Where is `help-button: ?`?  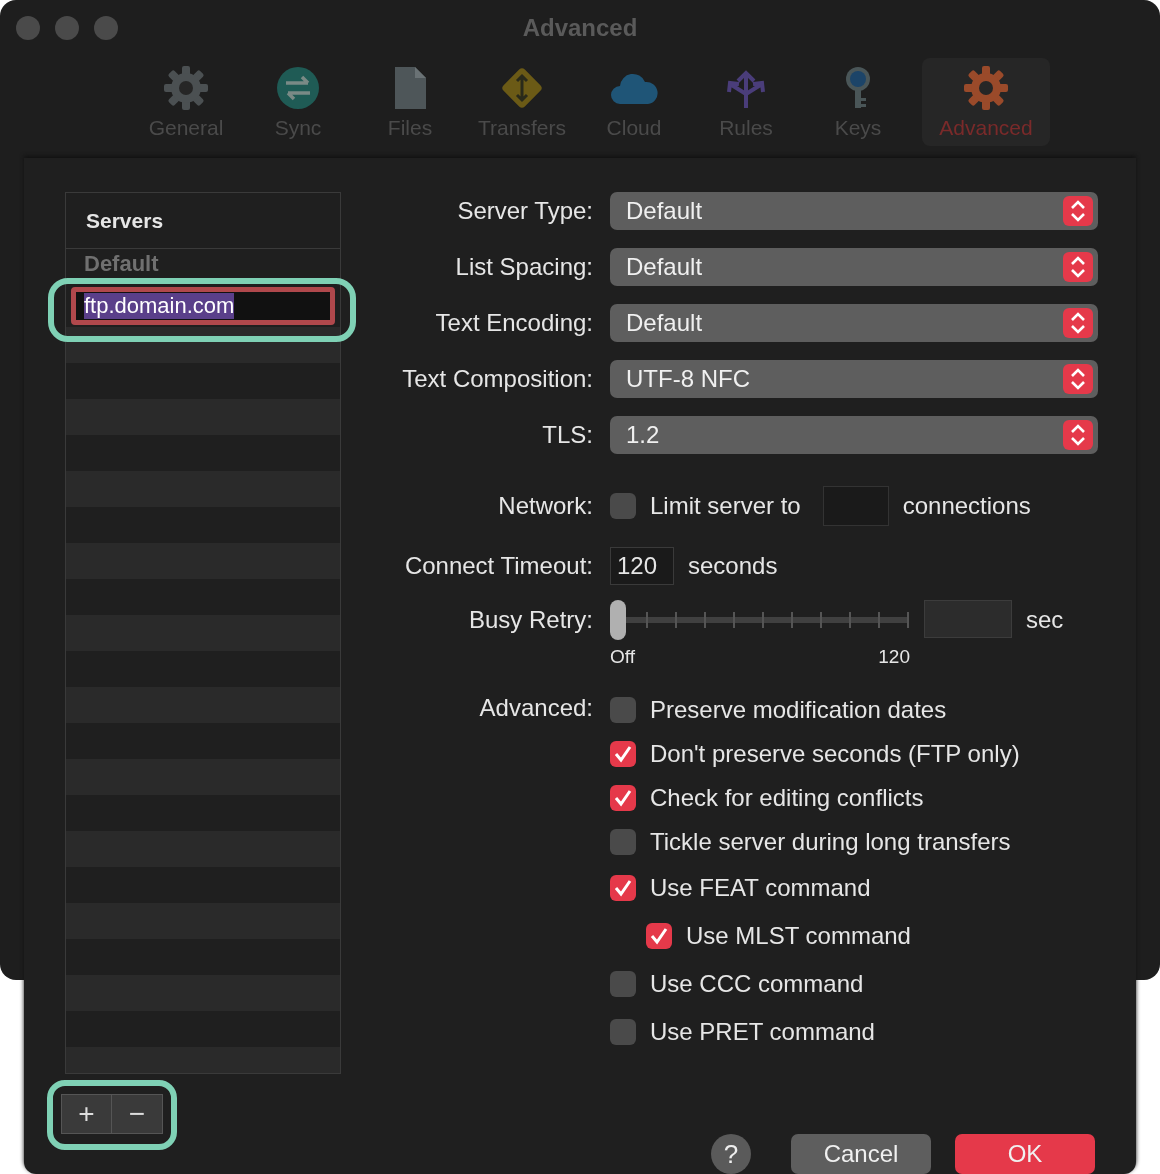
help-button: ? is located at coordinates (731, 1154).